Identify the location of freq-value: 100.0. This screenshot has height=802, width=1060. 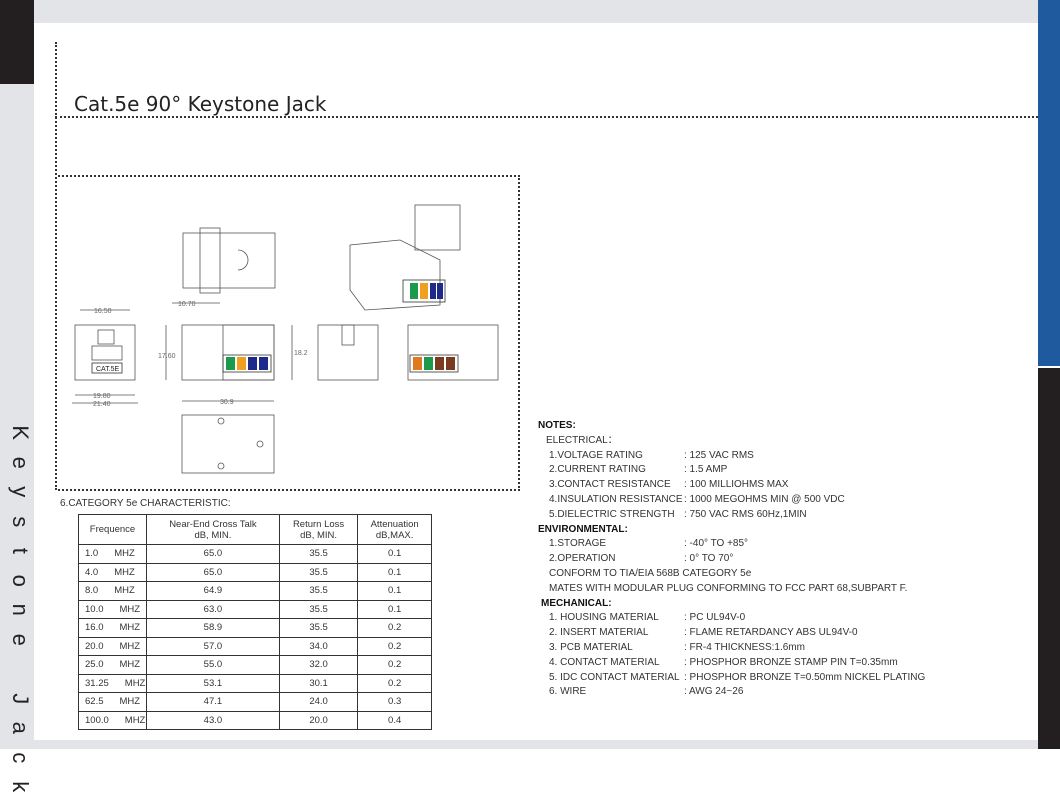
(97, 720).